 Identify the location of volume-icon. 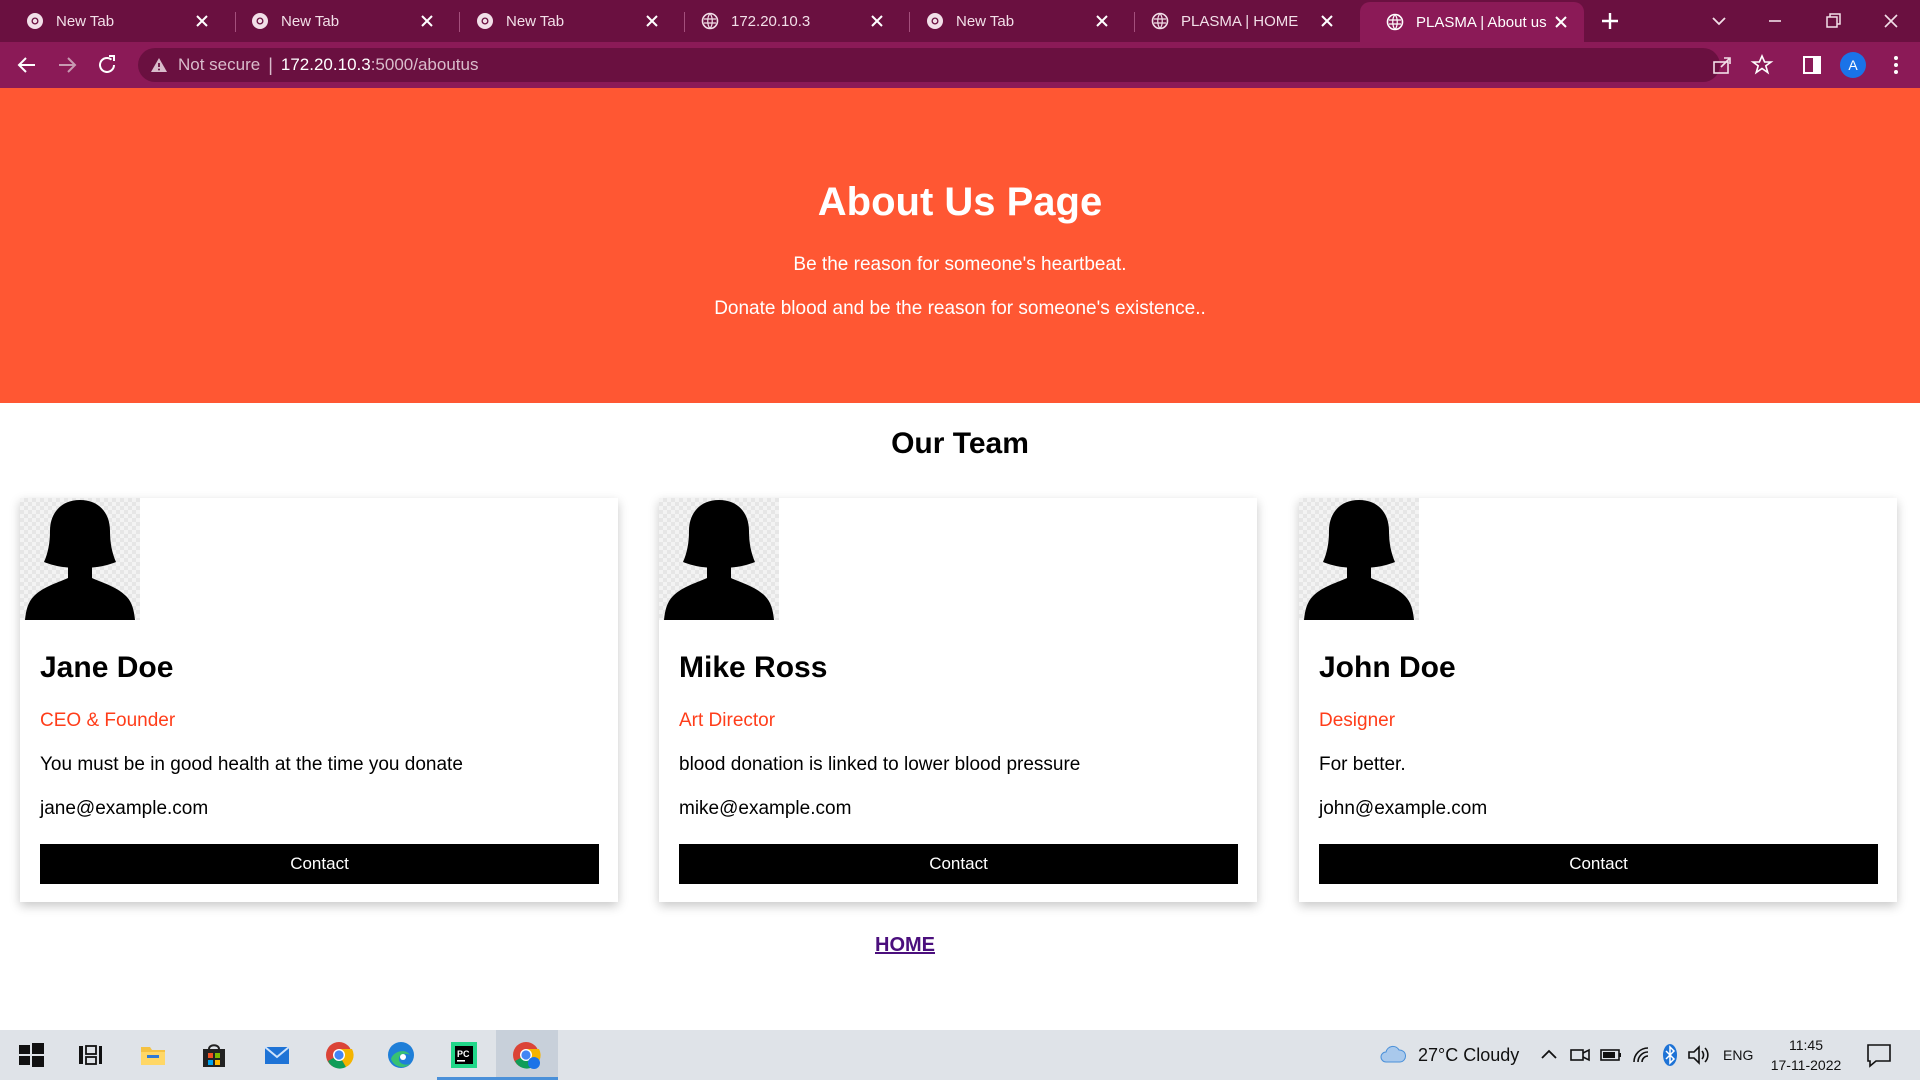
(1699, 1055).